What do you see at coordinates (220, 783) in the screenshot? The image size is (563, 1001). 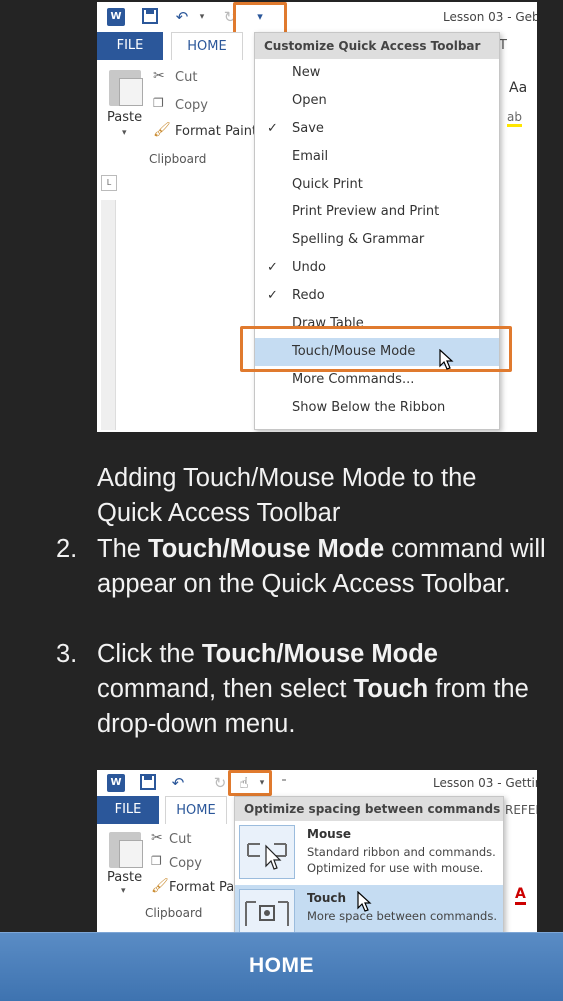 I see `redo-icon: ↻` at bounding box center [220, 783].